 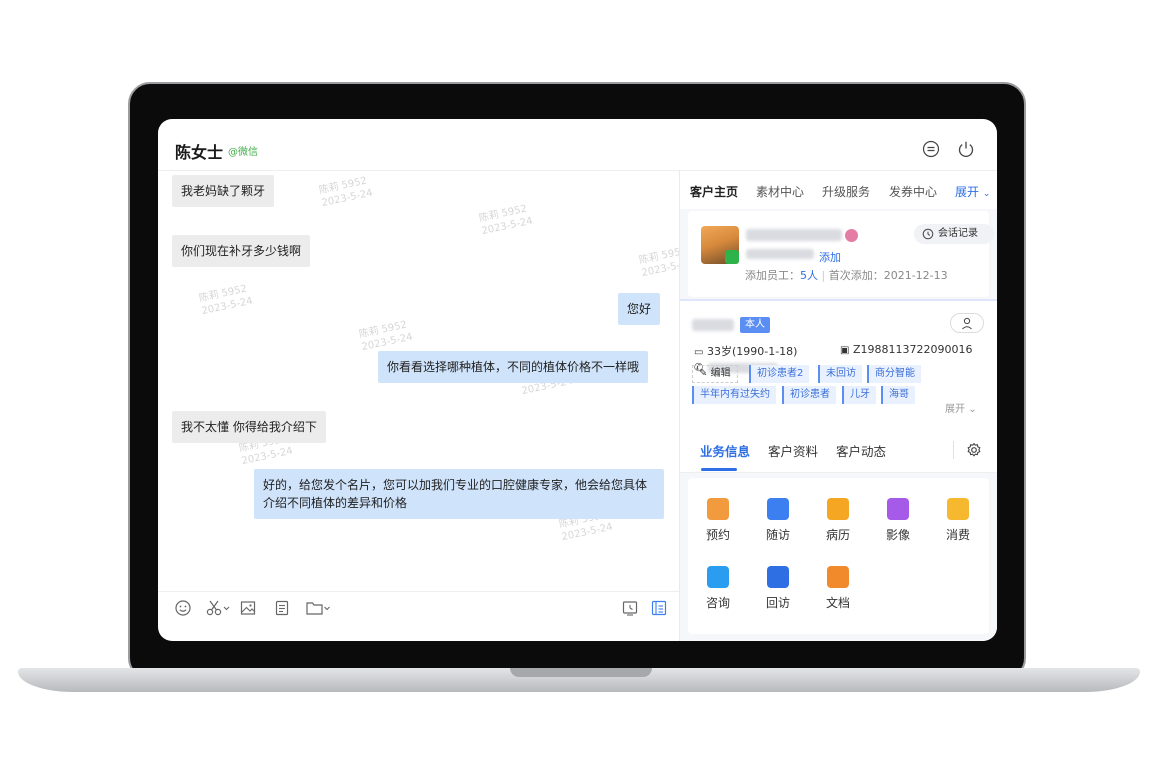 What do you see at coordinates (715, 374) in the screenshot?
I see `edit-tags-button: ✎ 编辑` at bounding box center [715, 374].